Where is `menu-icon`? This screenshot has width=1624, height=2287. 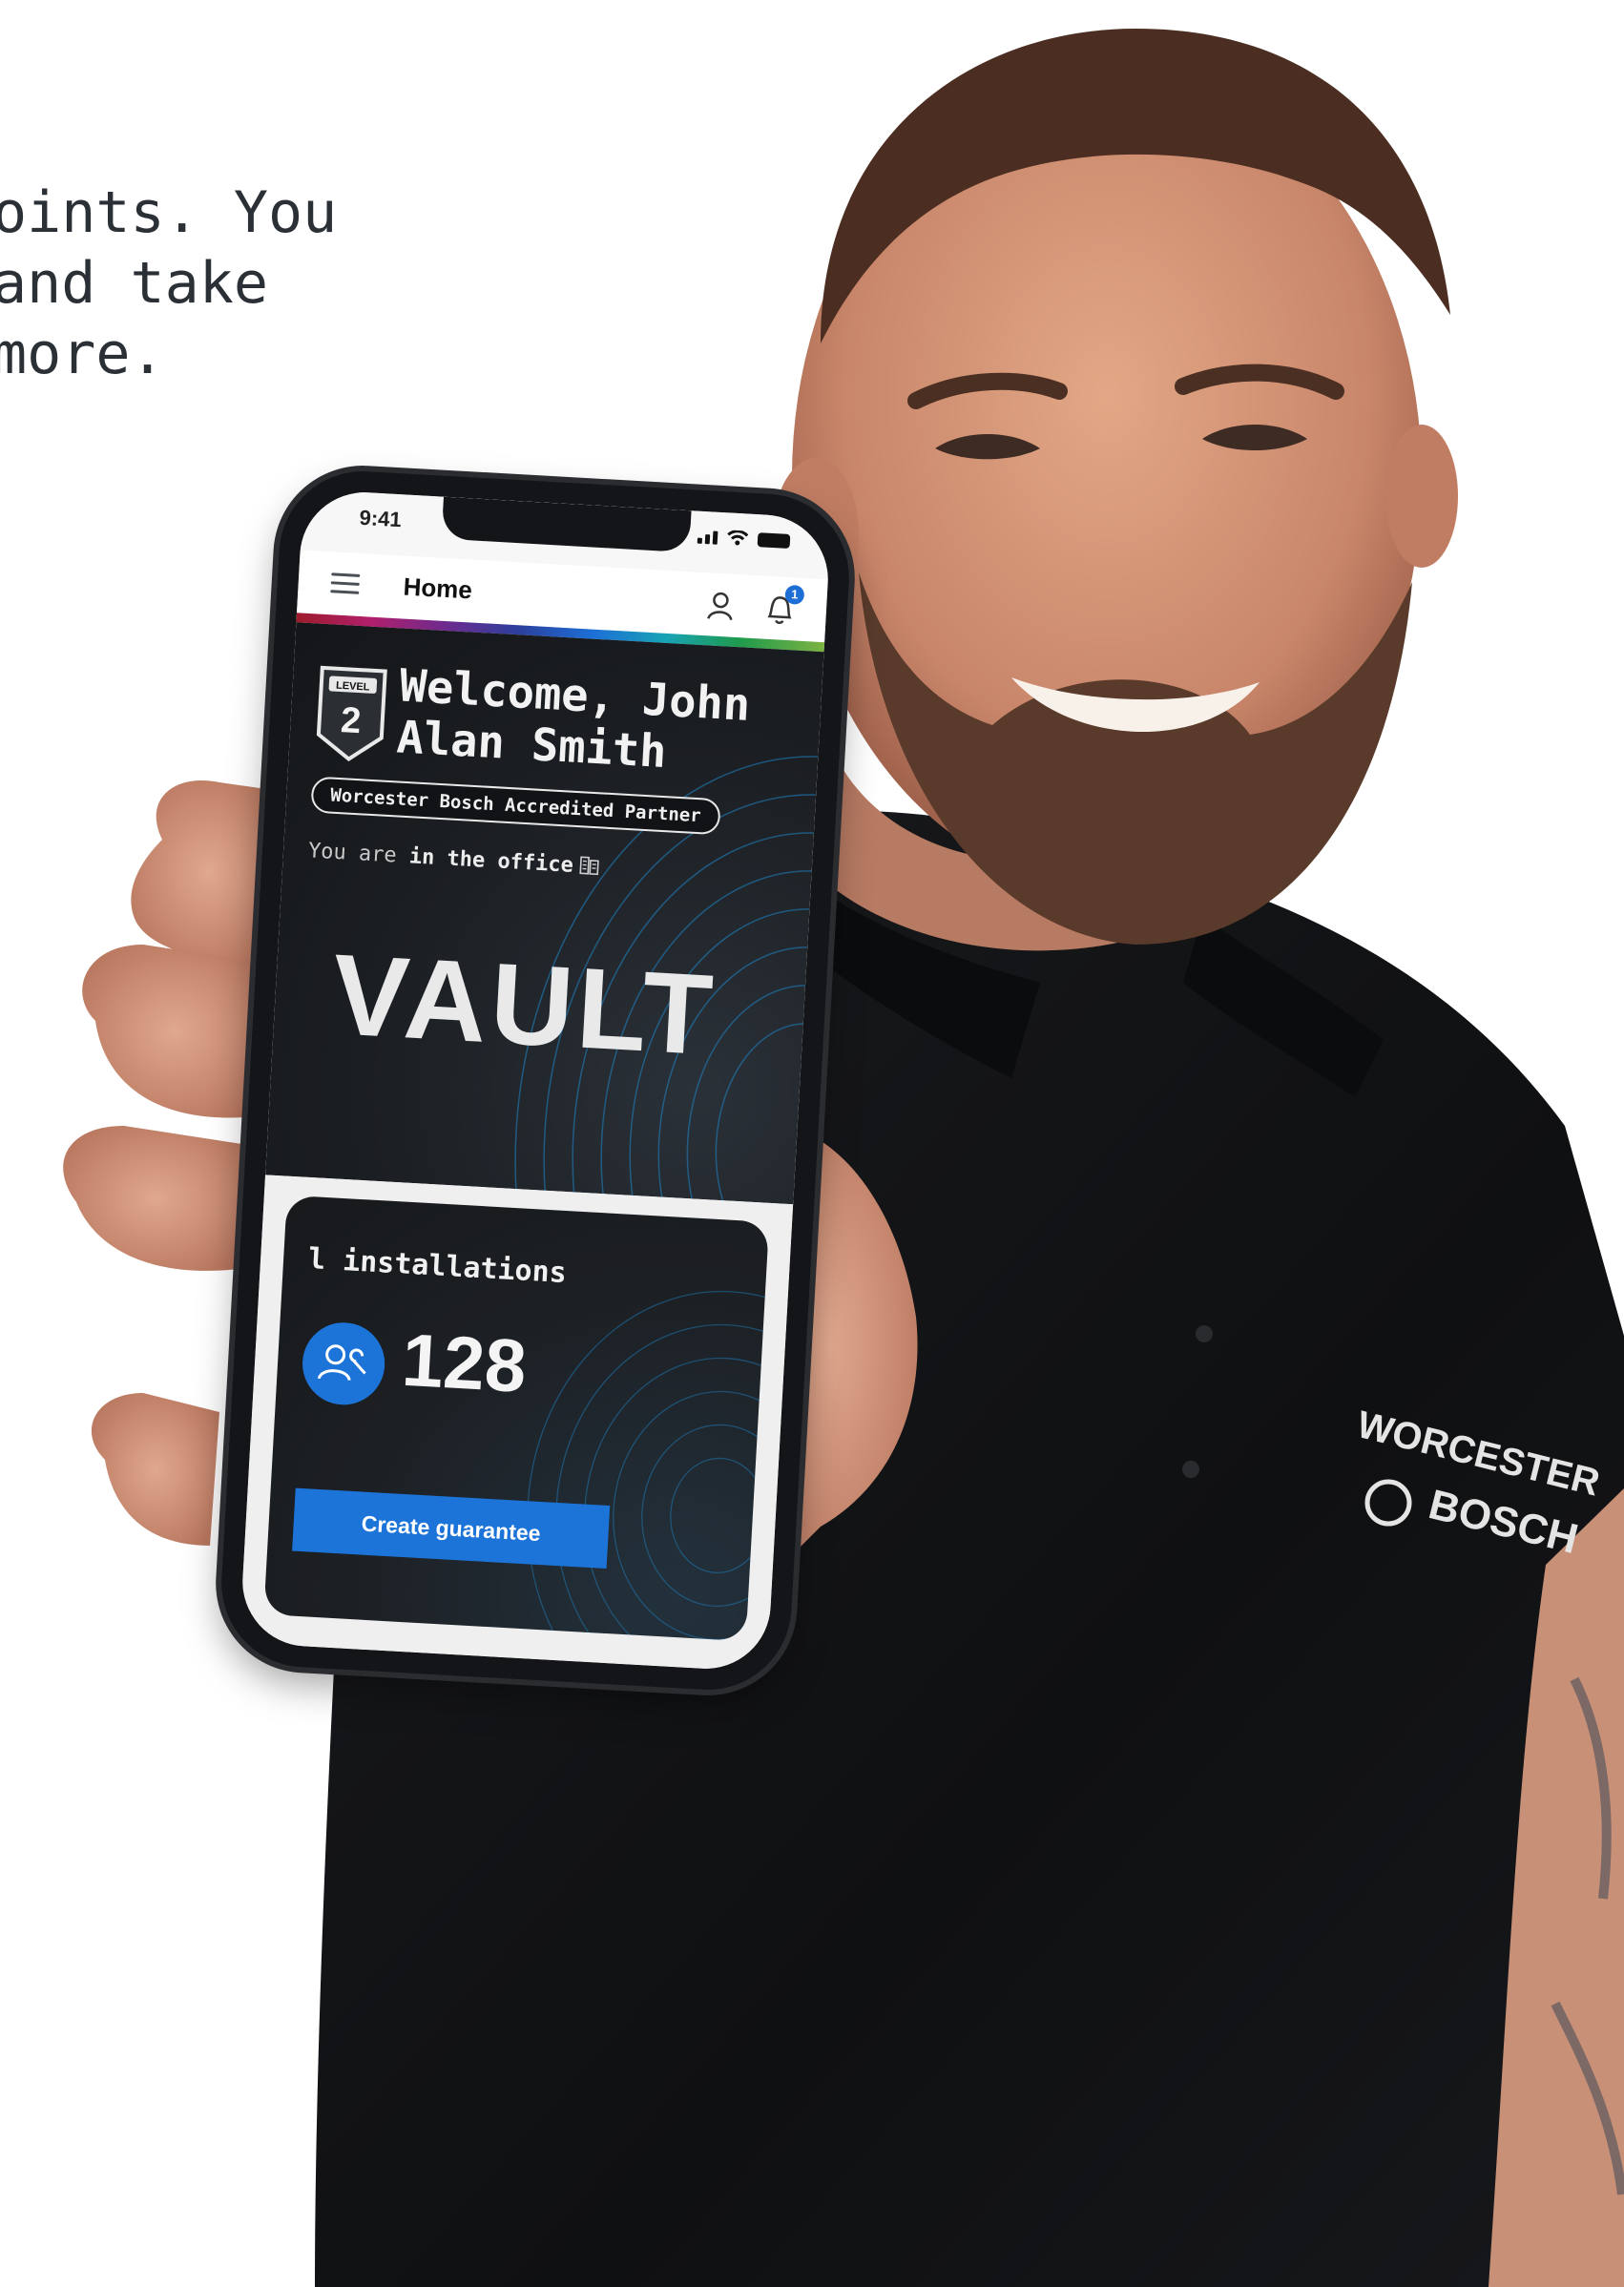
menu-icon is located at coordinates (345, 583).